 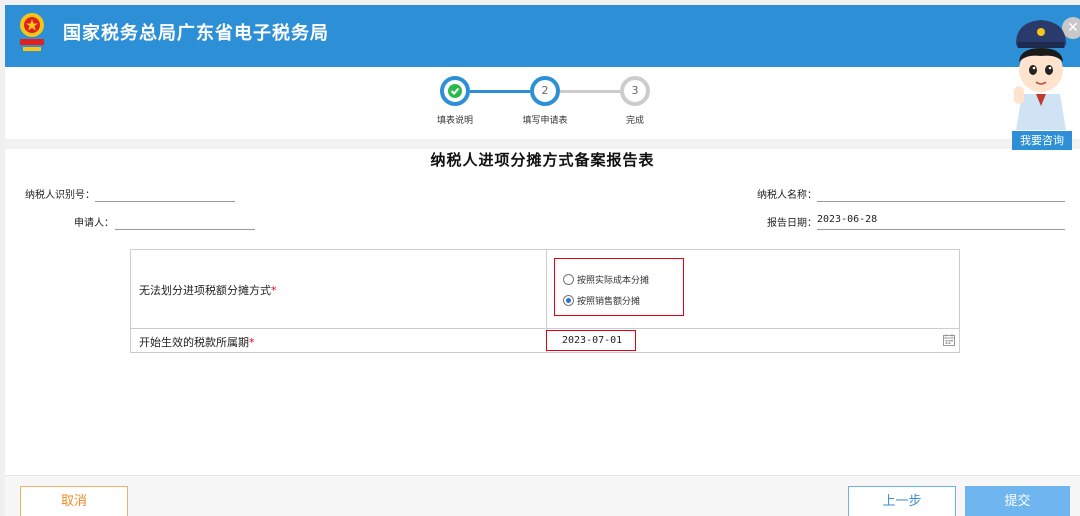 I want to click on report-date-label: 报告日期：, so click(x=792, y=223).